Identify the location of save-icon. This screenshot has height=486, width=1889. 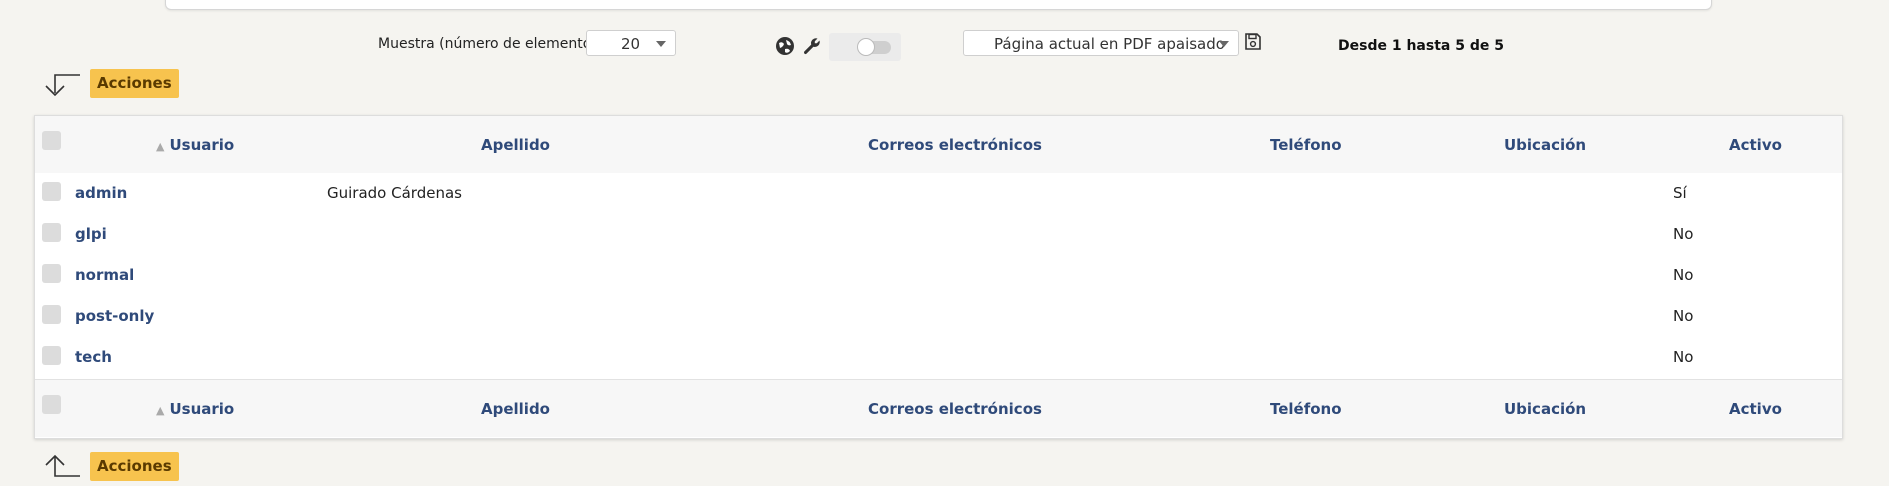
(1256, 44).